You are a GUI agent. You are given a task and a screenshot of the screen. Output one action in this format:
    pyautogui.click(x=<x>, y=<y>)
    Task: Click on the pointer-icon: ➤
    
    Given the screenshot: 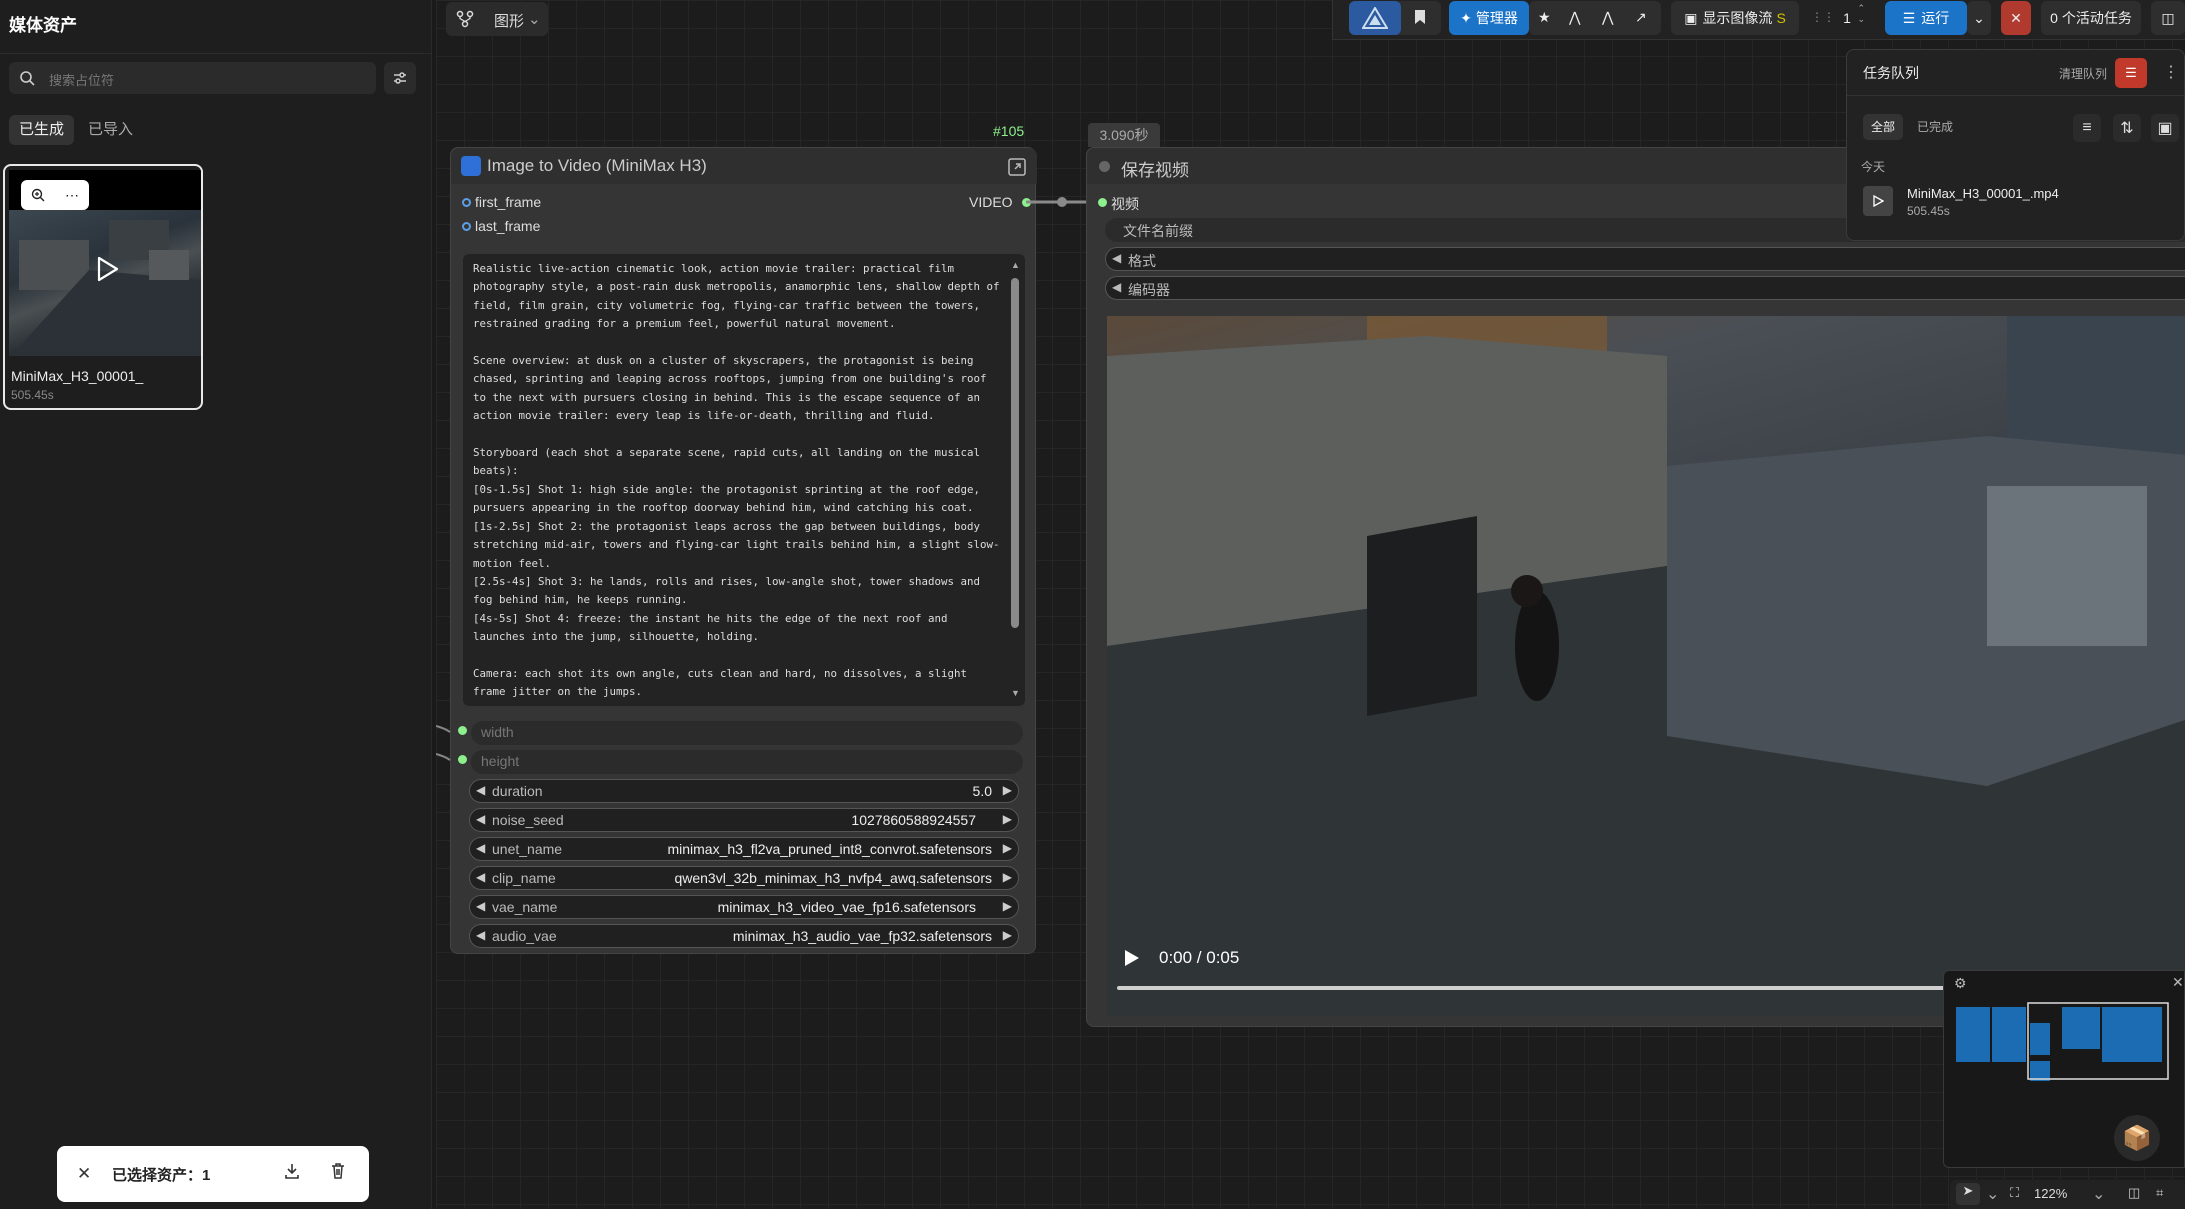 What is the action you would take?
    pyautogui.click(x=1968, y=1194)
    